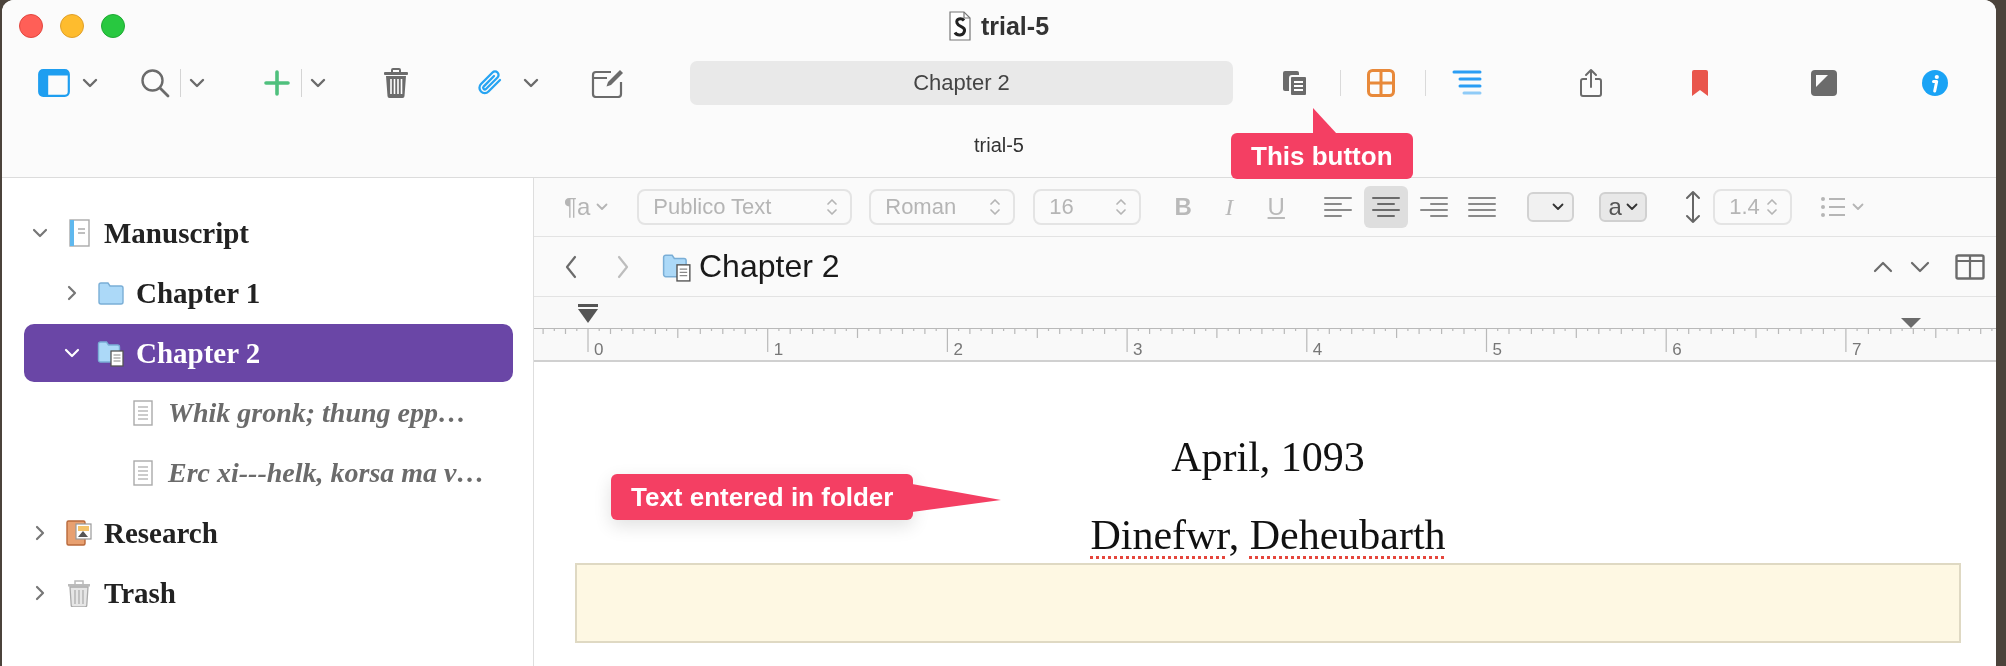 The height and width of the screenshot is (666, 2006). I want to click on document-icon, so click(959, 26).